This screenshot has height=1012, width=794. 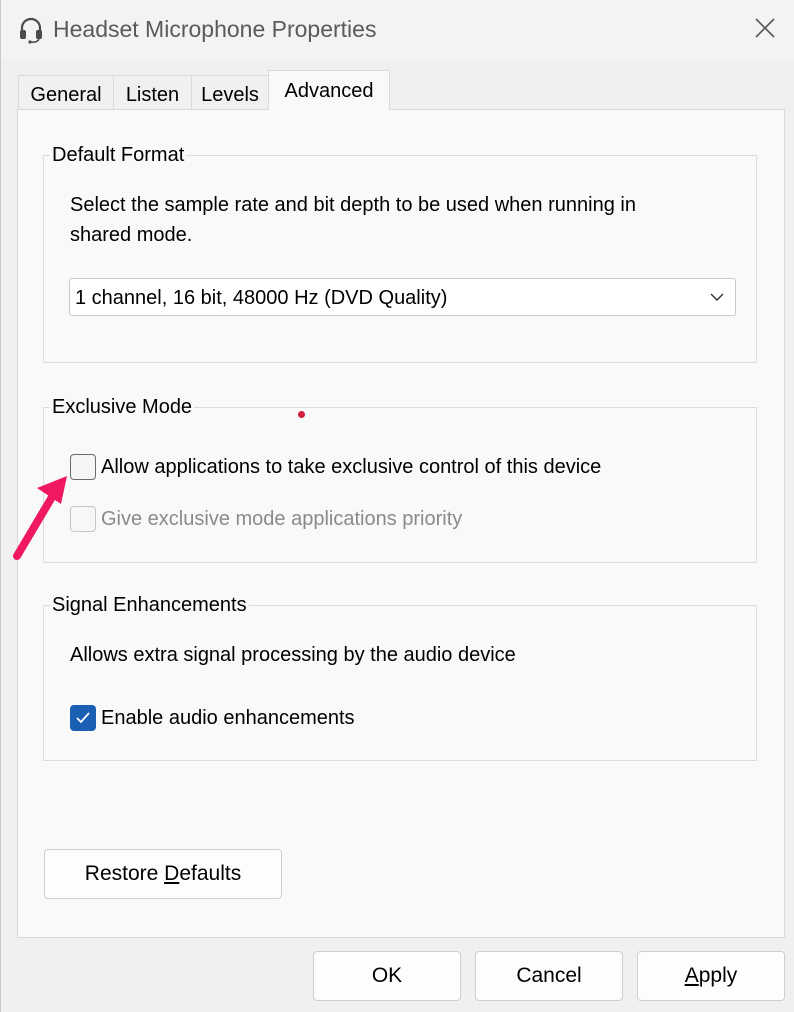 I want to click on tab-levels: Levels, so click(x=230, y=92).